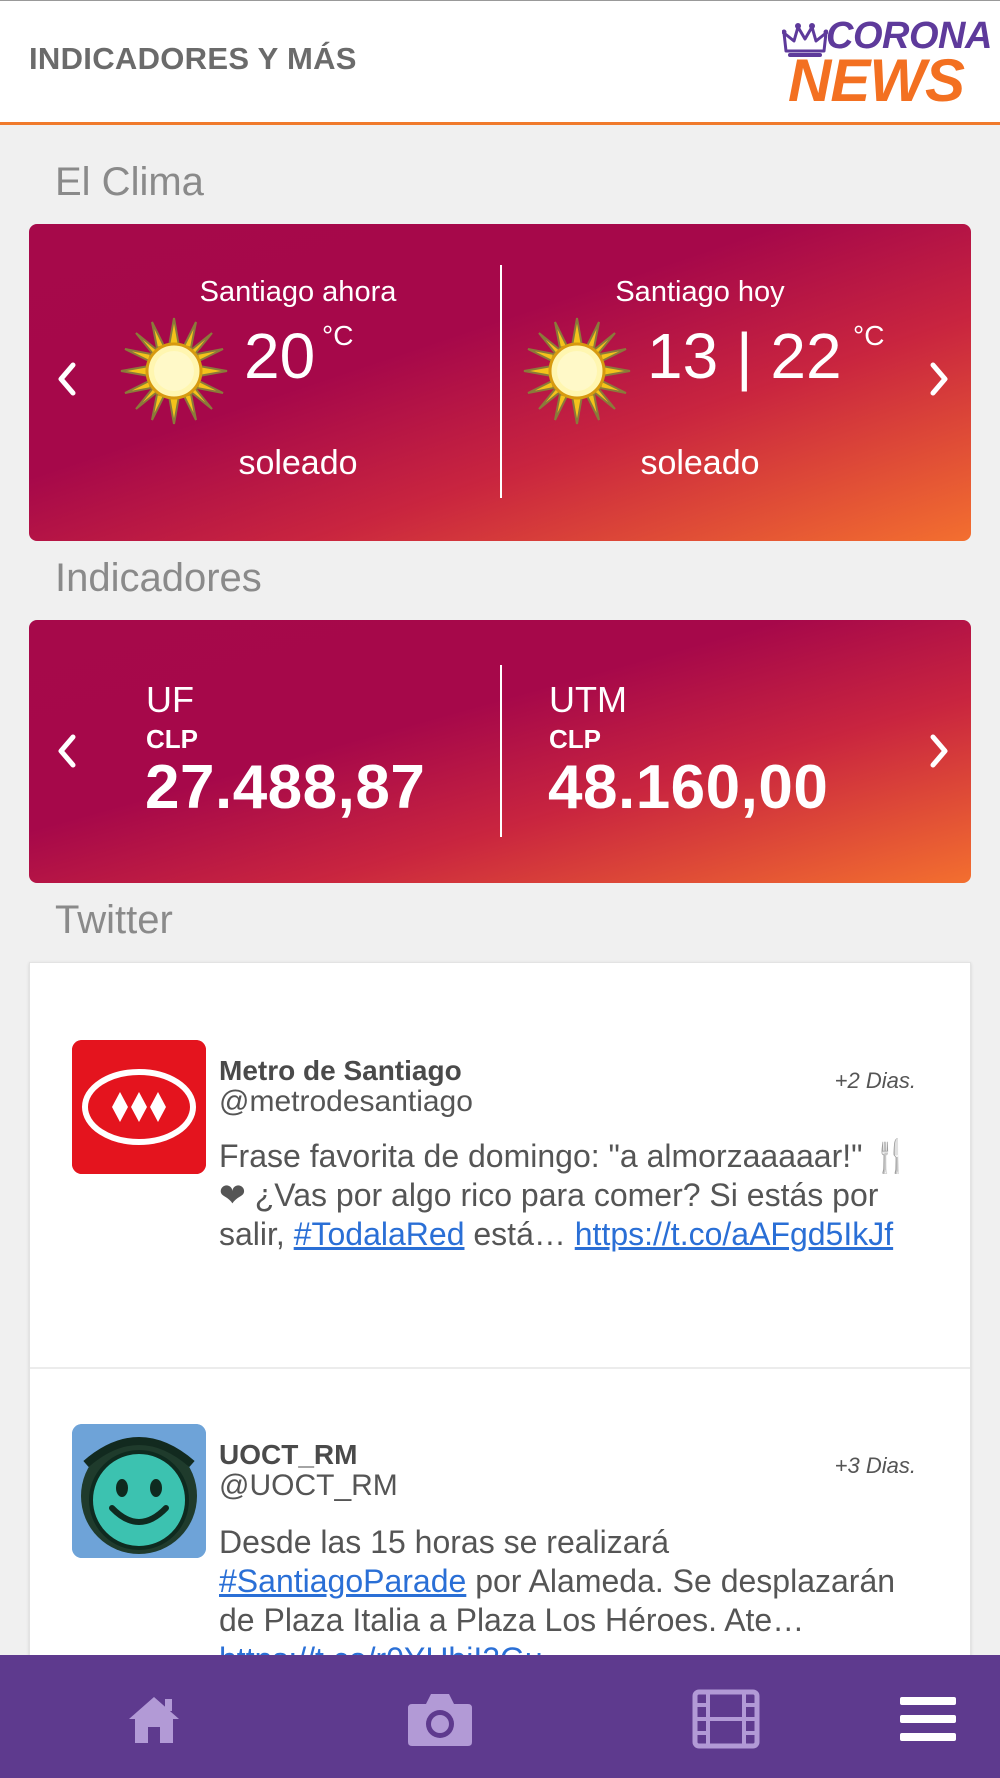  Describe the element at coordinates (280, 356) in the screenshot. I see `weather-now-temp: 20` at that location.